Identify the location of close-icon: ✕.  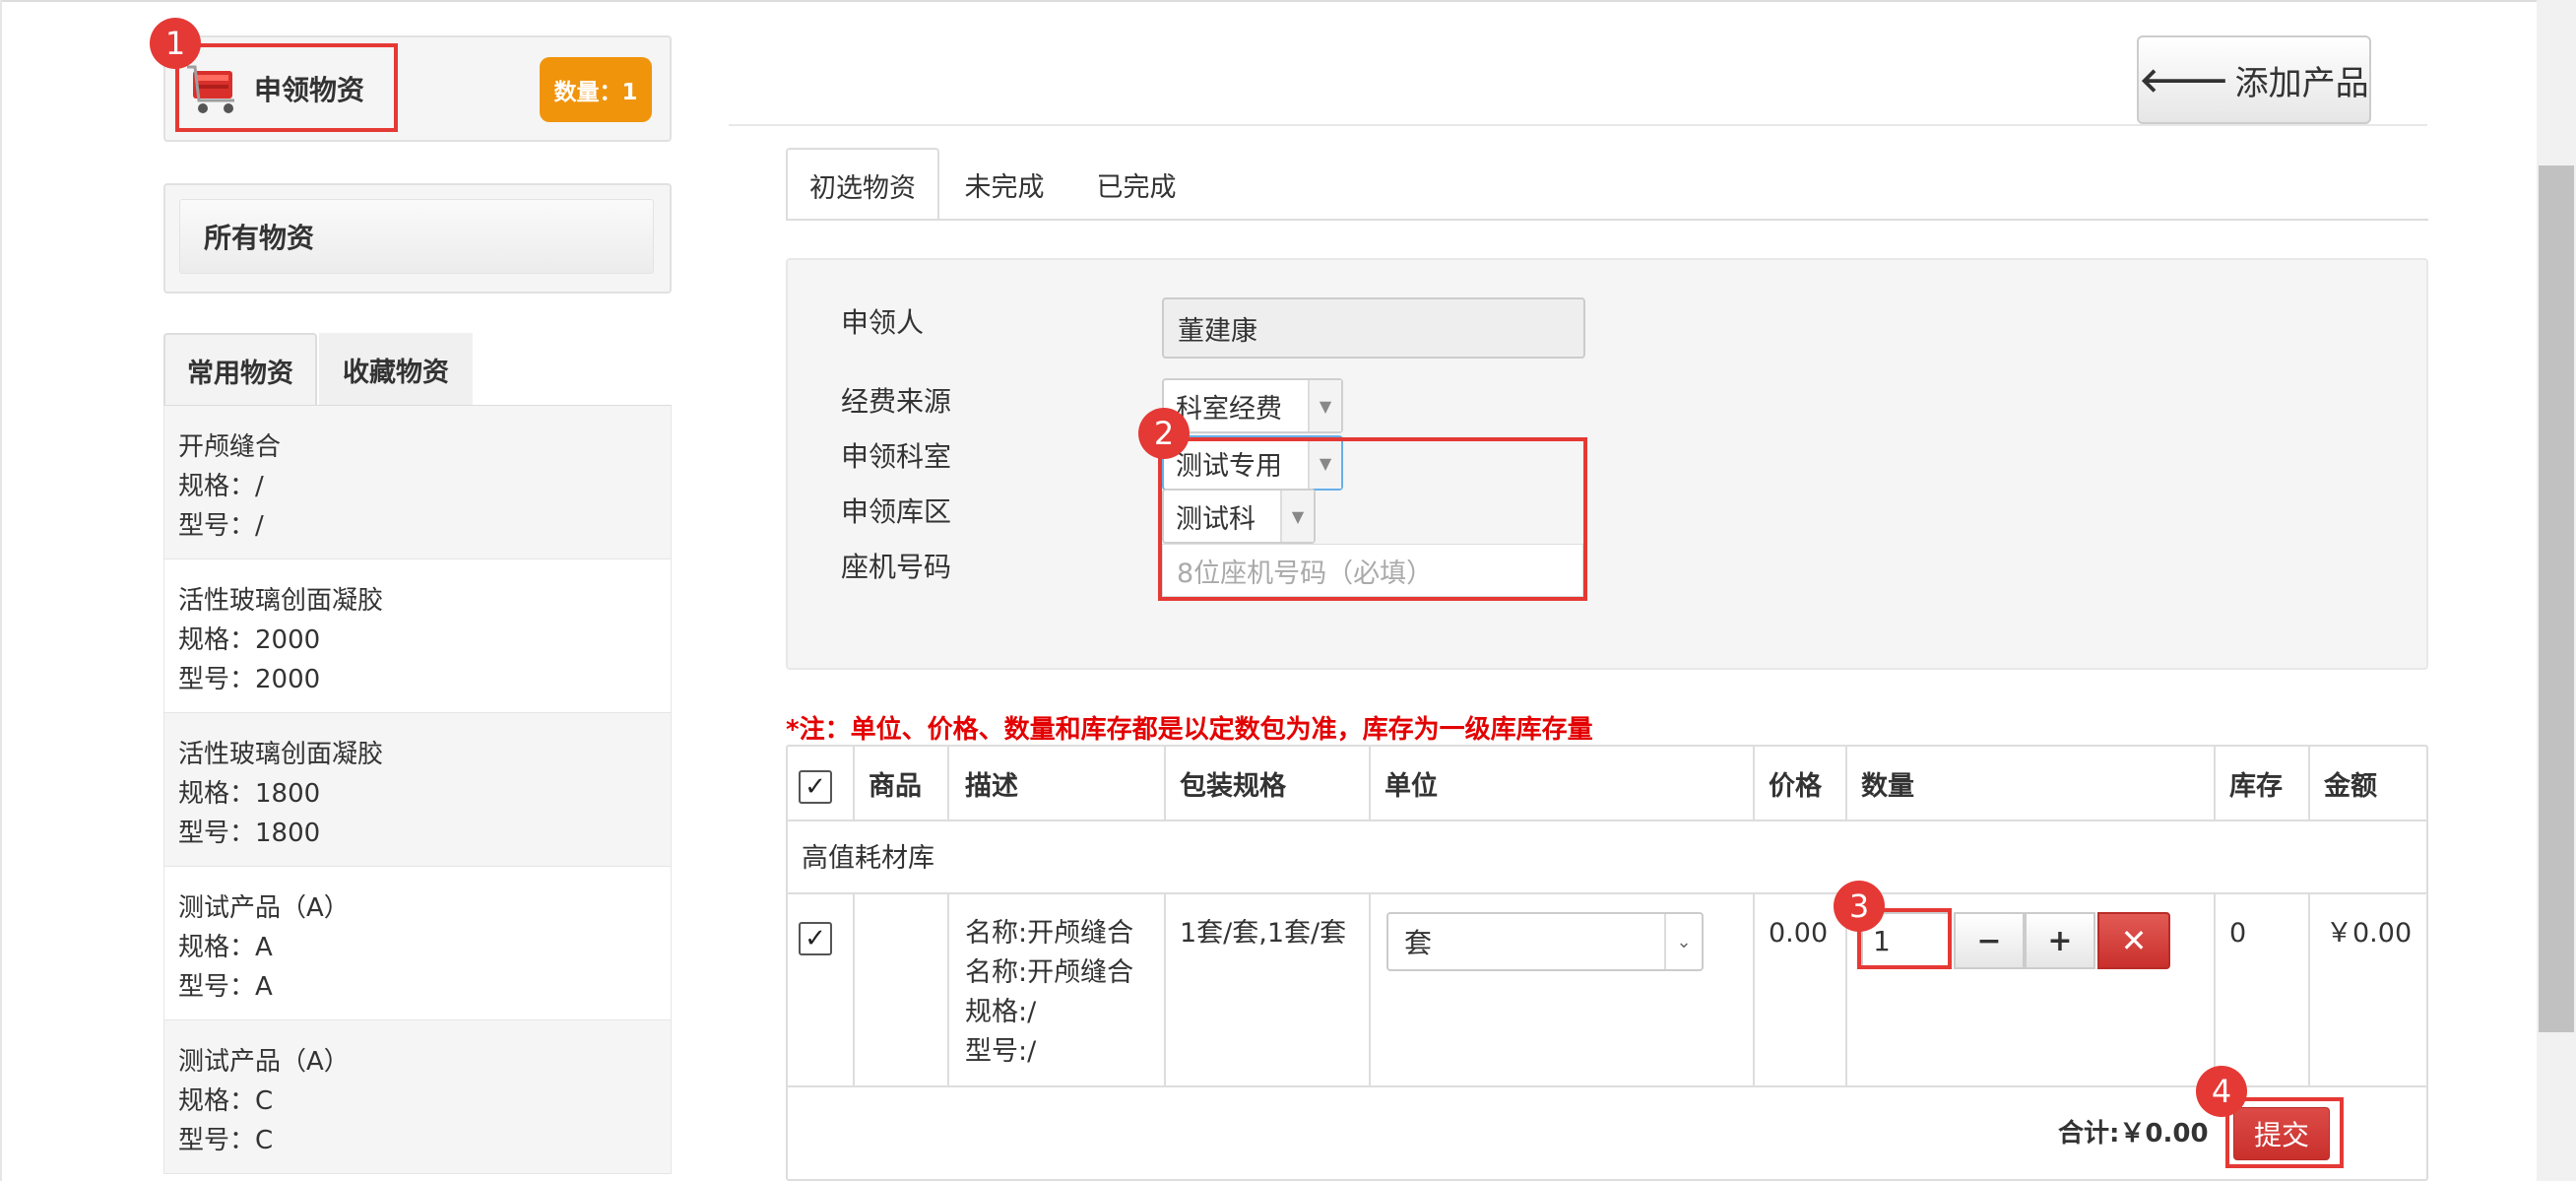
(2134, 940).